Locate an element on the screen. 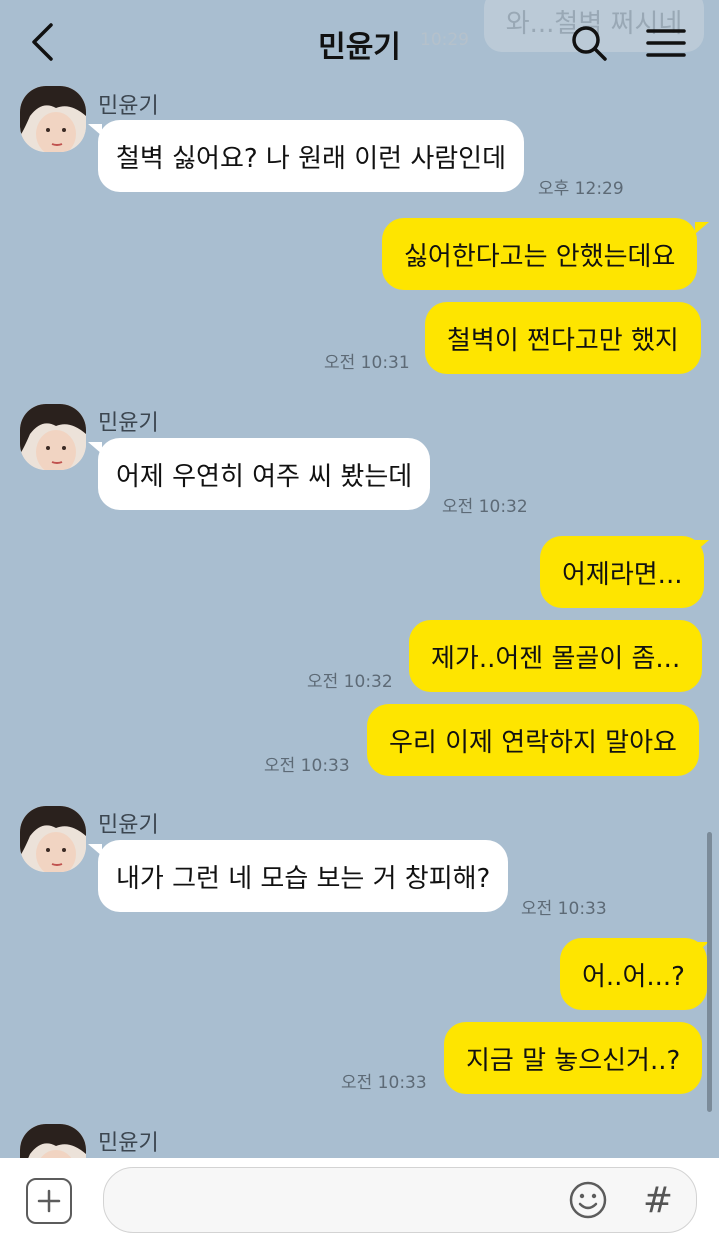 This screenshot has height=1243, width=719. search-button is located at coordinates (589, 43).